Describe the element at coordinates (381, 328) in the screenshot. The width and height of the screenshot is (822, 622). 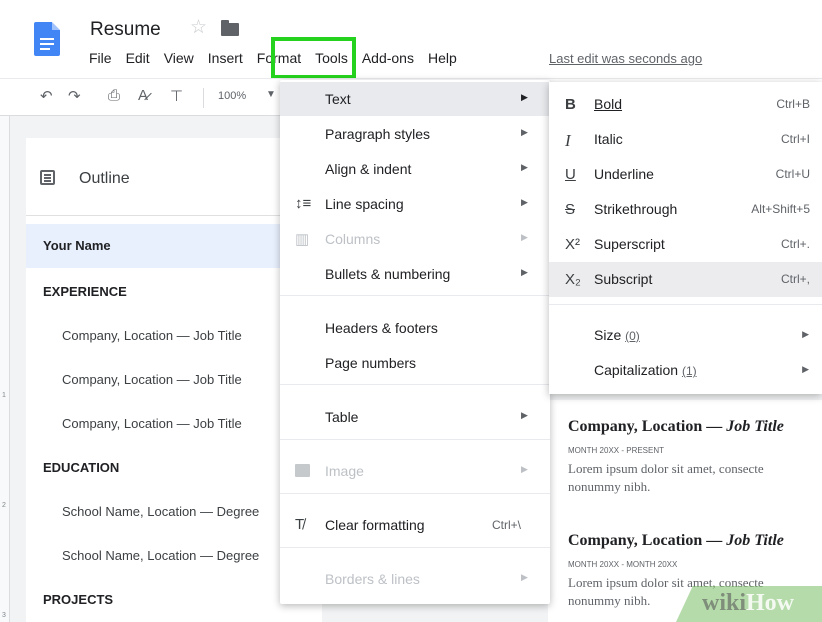
I see `format-menu-headers-footers-label: Headers & footers` at that location.